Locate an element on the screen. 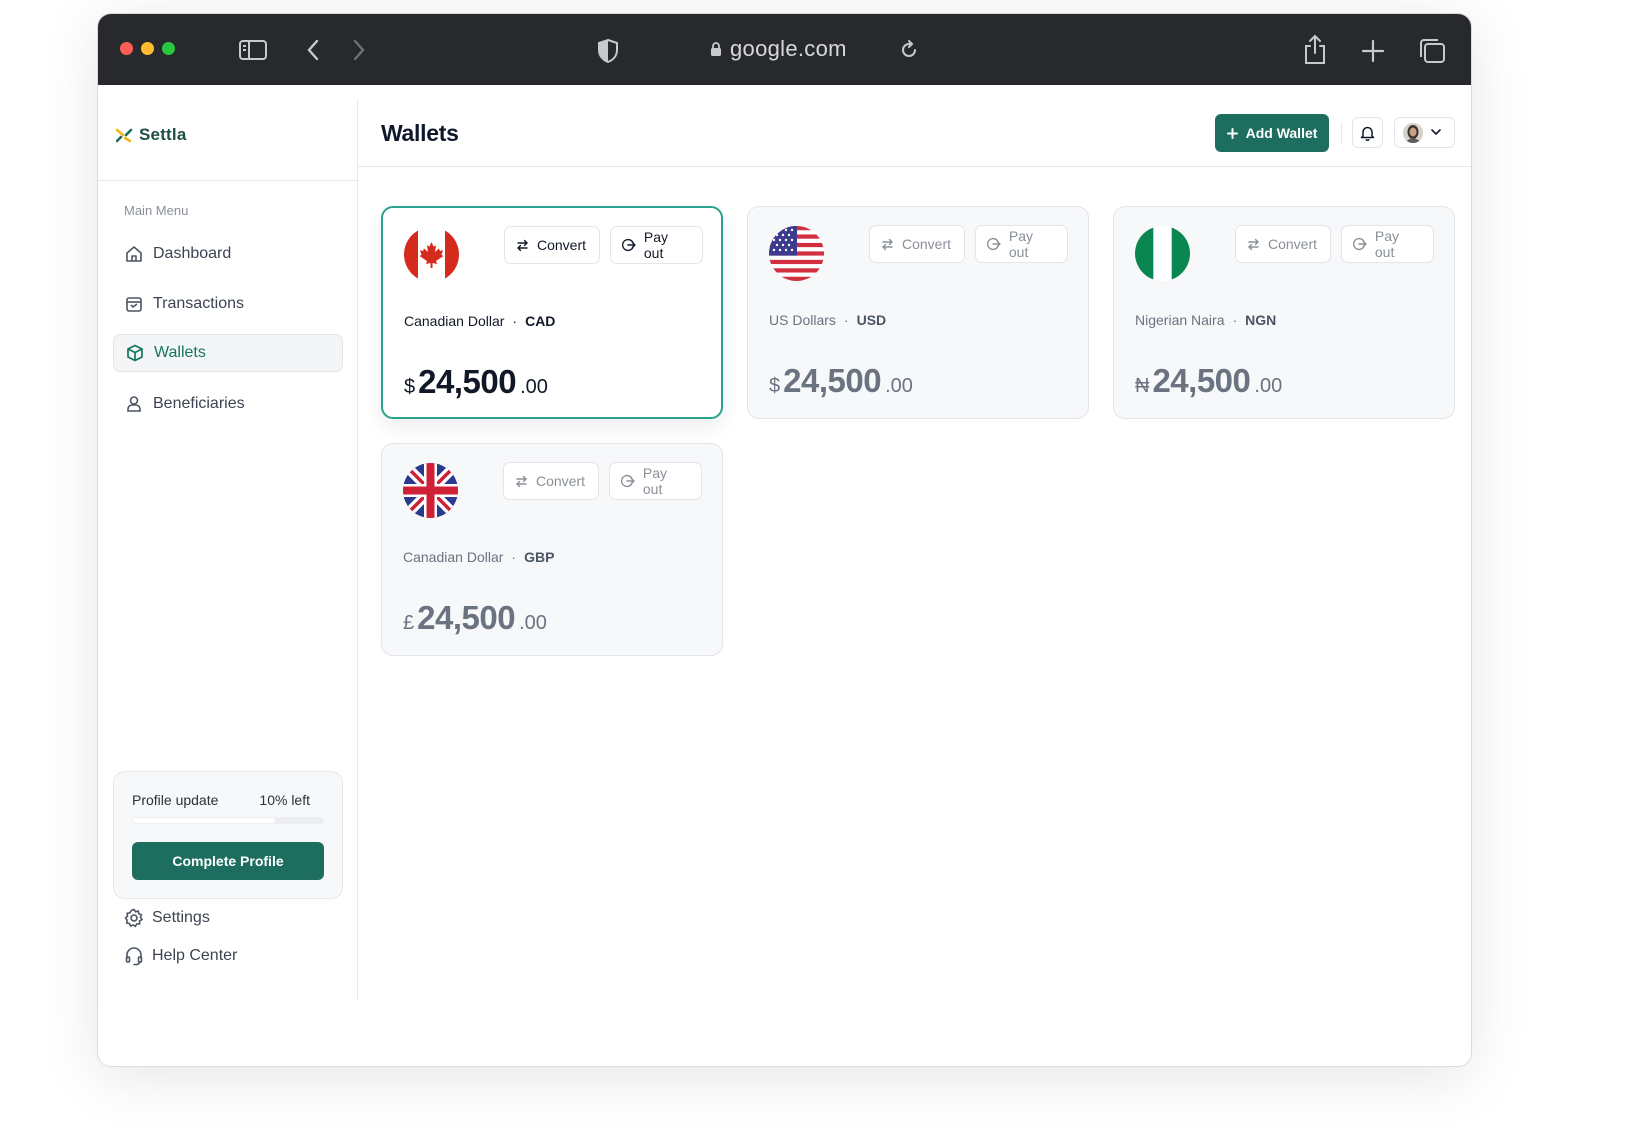 This screenshot has height=1124, width=1651. uk-flag-icon is located at coordinates (430, 490).